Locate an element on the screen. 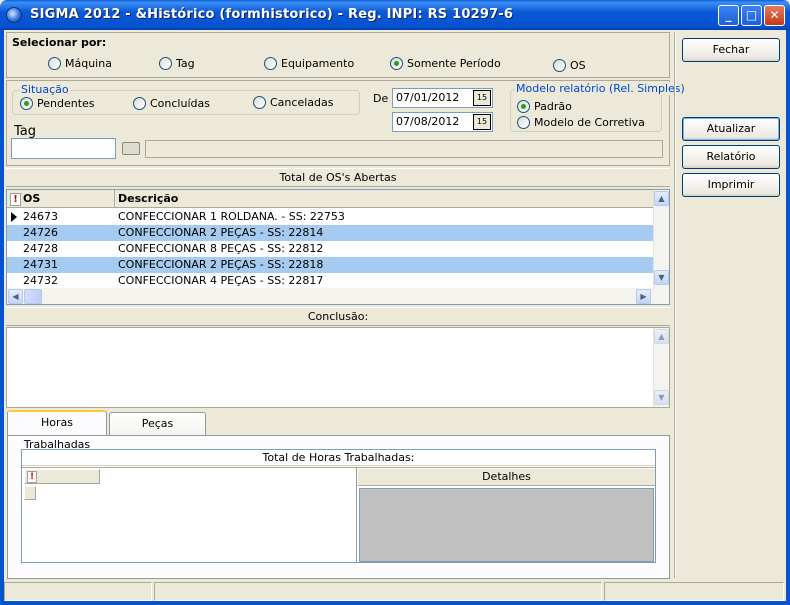  app-icon is located at coordinates (14, 15).